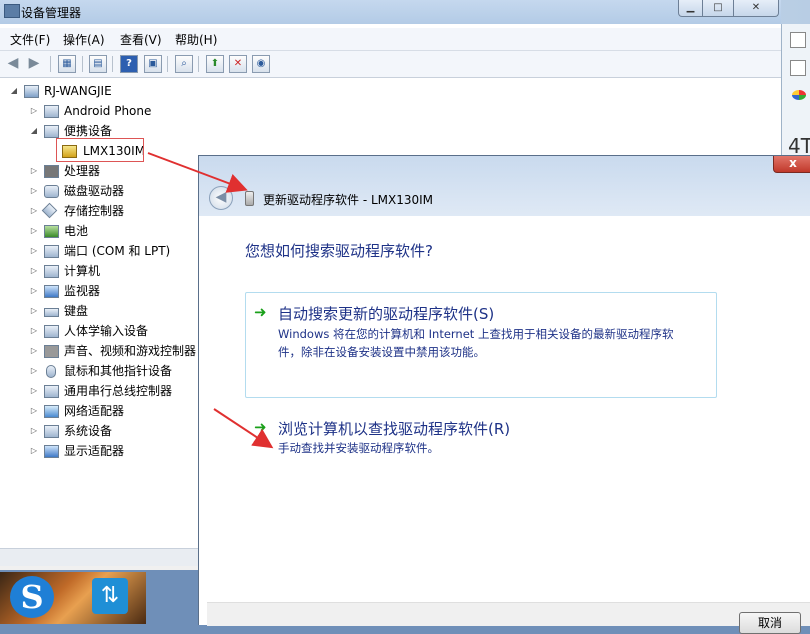  Describe the element at coordinates (115, 451) in the screenshot. I see `tree-item-display-adapters: ▷ 显示适配器` at that location.